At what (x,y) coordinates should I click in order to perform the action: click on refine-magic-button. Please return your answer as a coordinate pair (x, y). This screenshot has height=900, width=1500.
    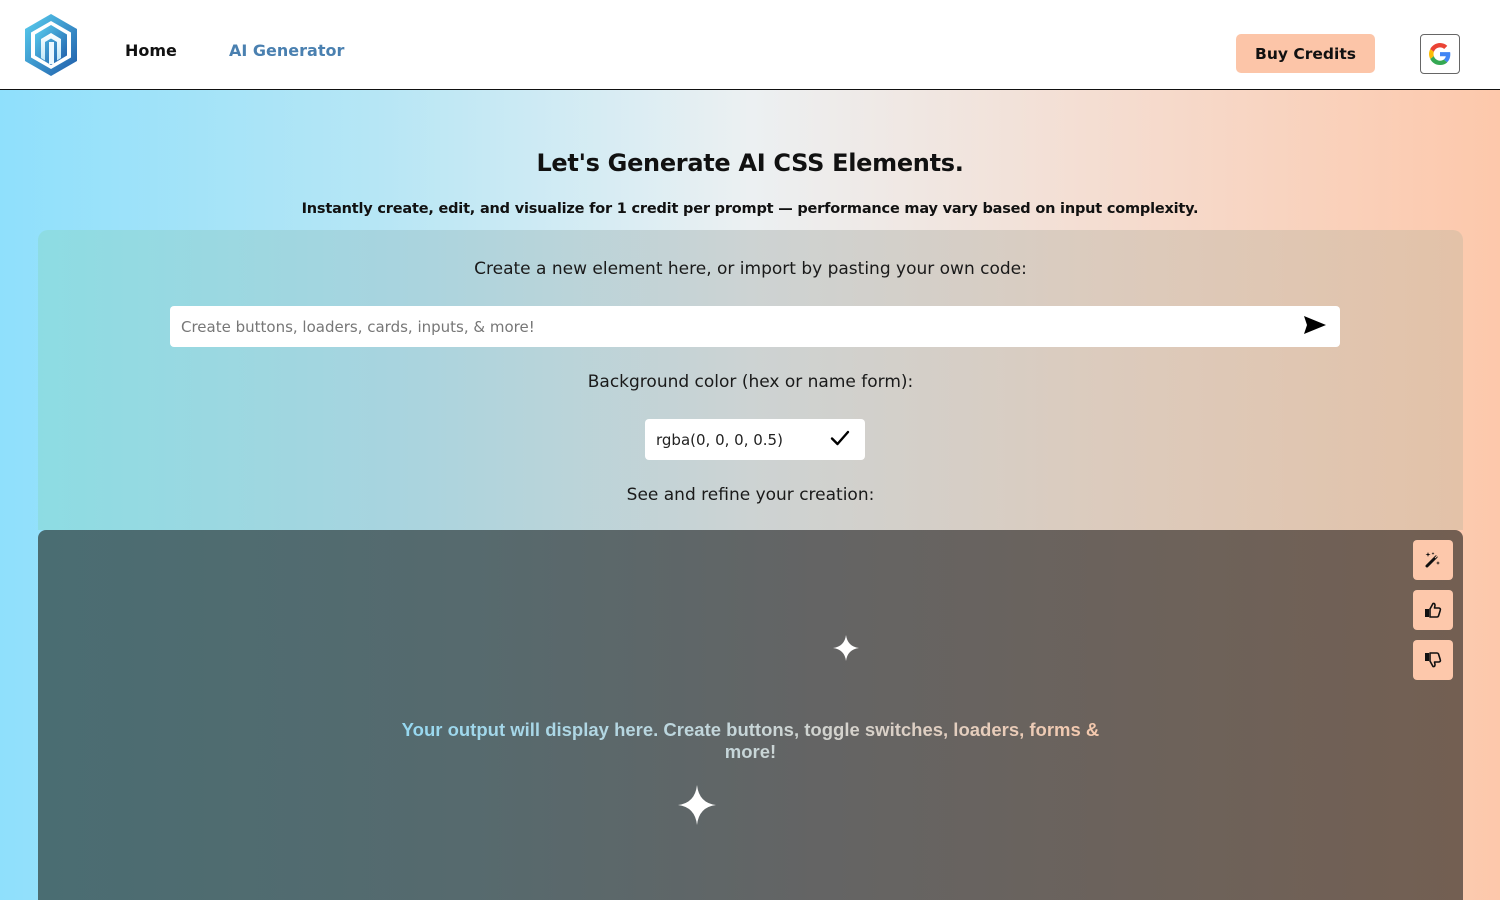
    Looking at the image, I should click on (1433, 560).